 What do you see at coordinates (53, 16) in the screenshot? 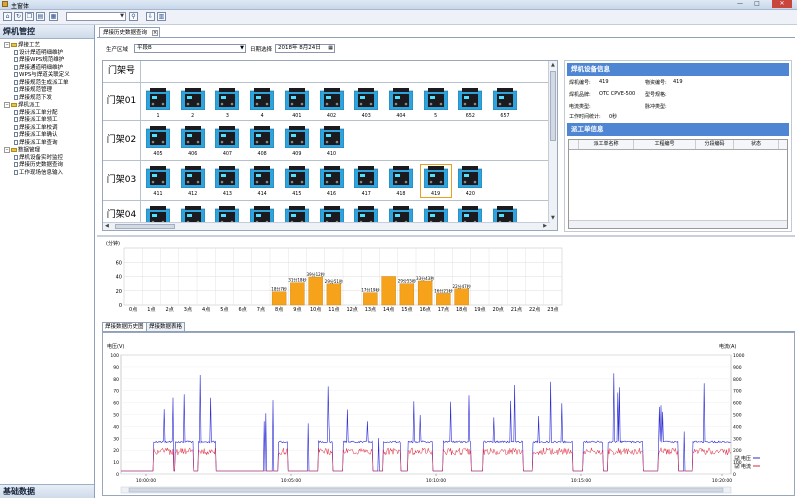
I see `print-icon: ▦` at bounding box center [53, 16].